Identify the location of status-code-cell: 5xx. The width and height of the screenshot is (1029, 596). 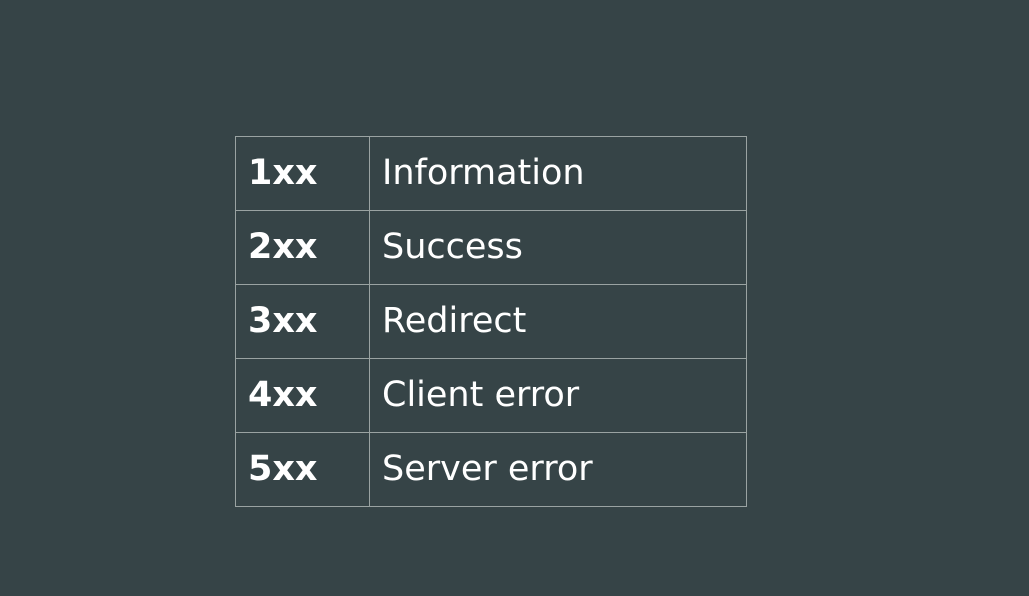
(302, 469).